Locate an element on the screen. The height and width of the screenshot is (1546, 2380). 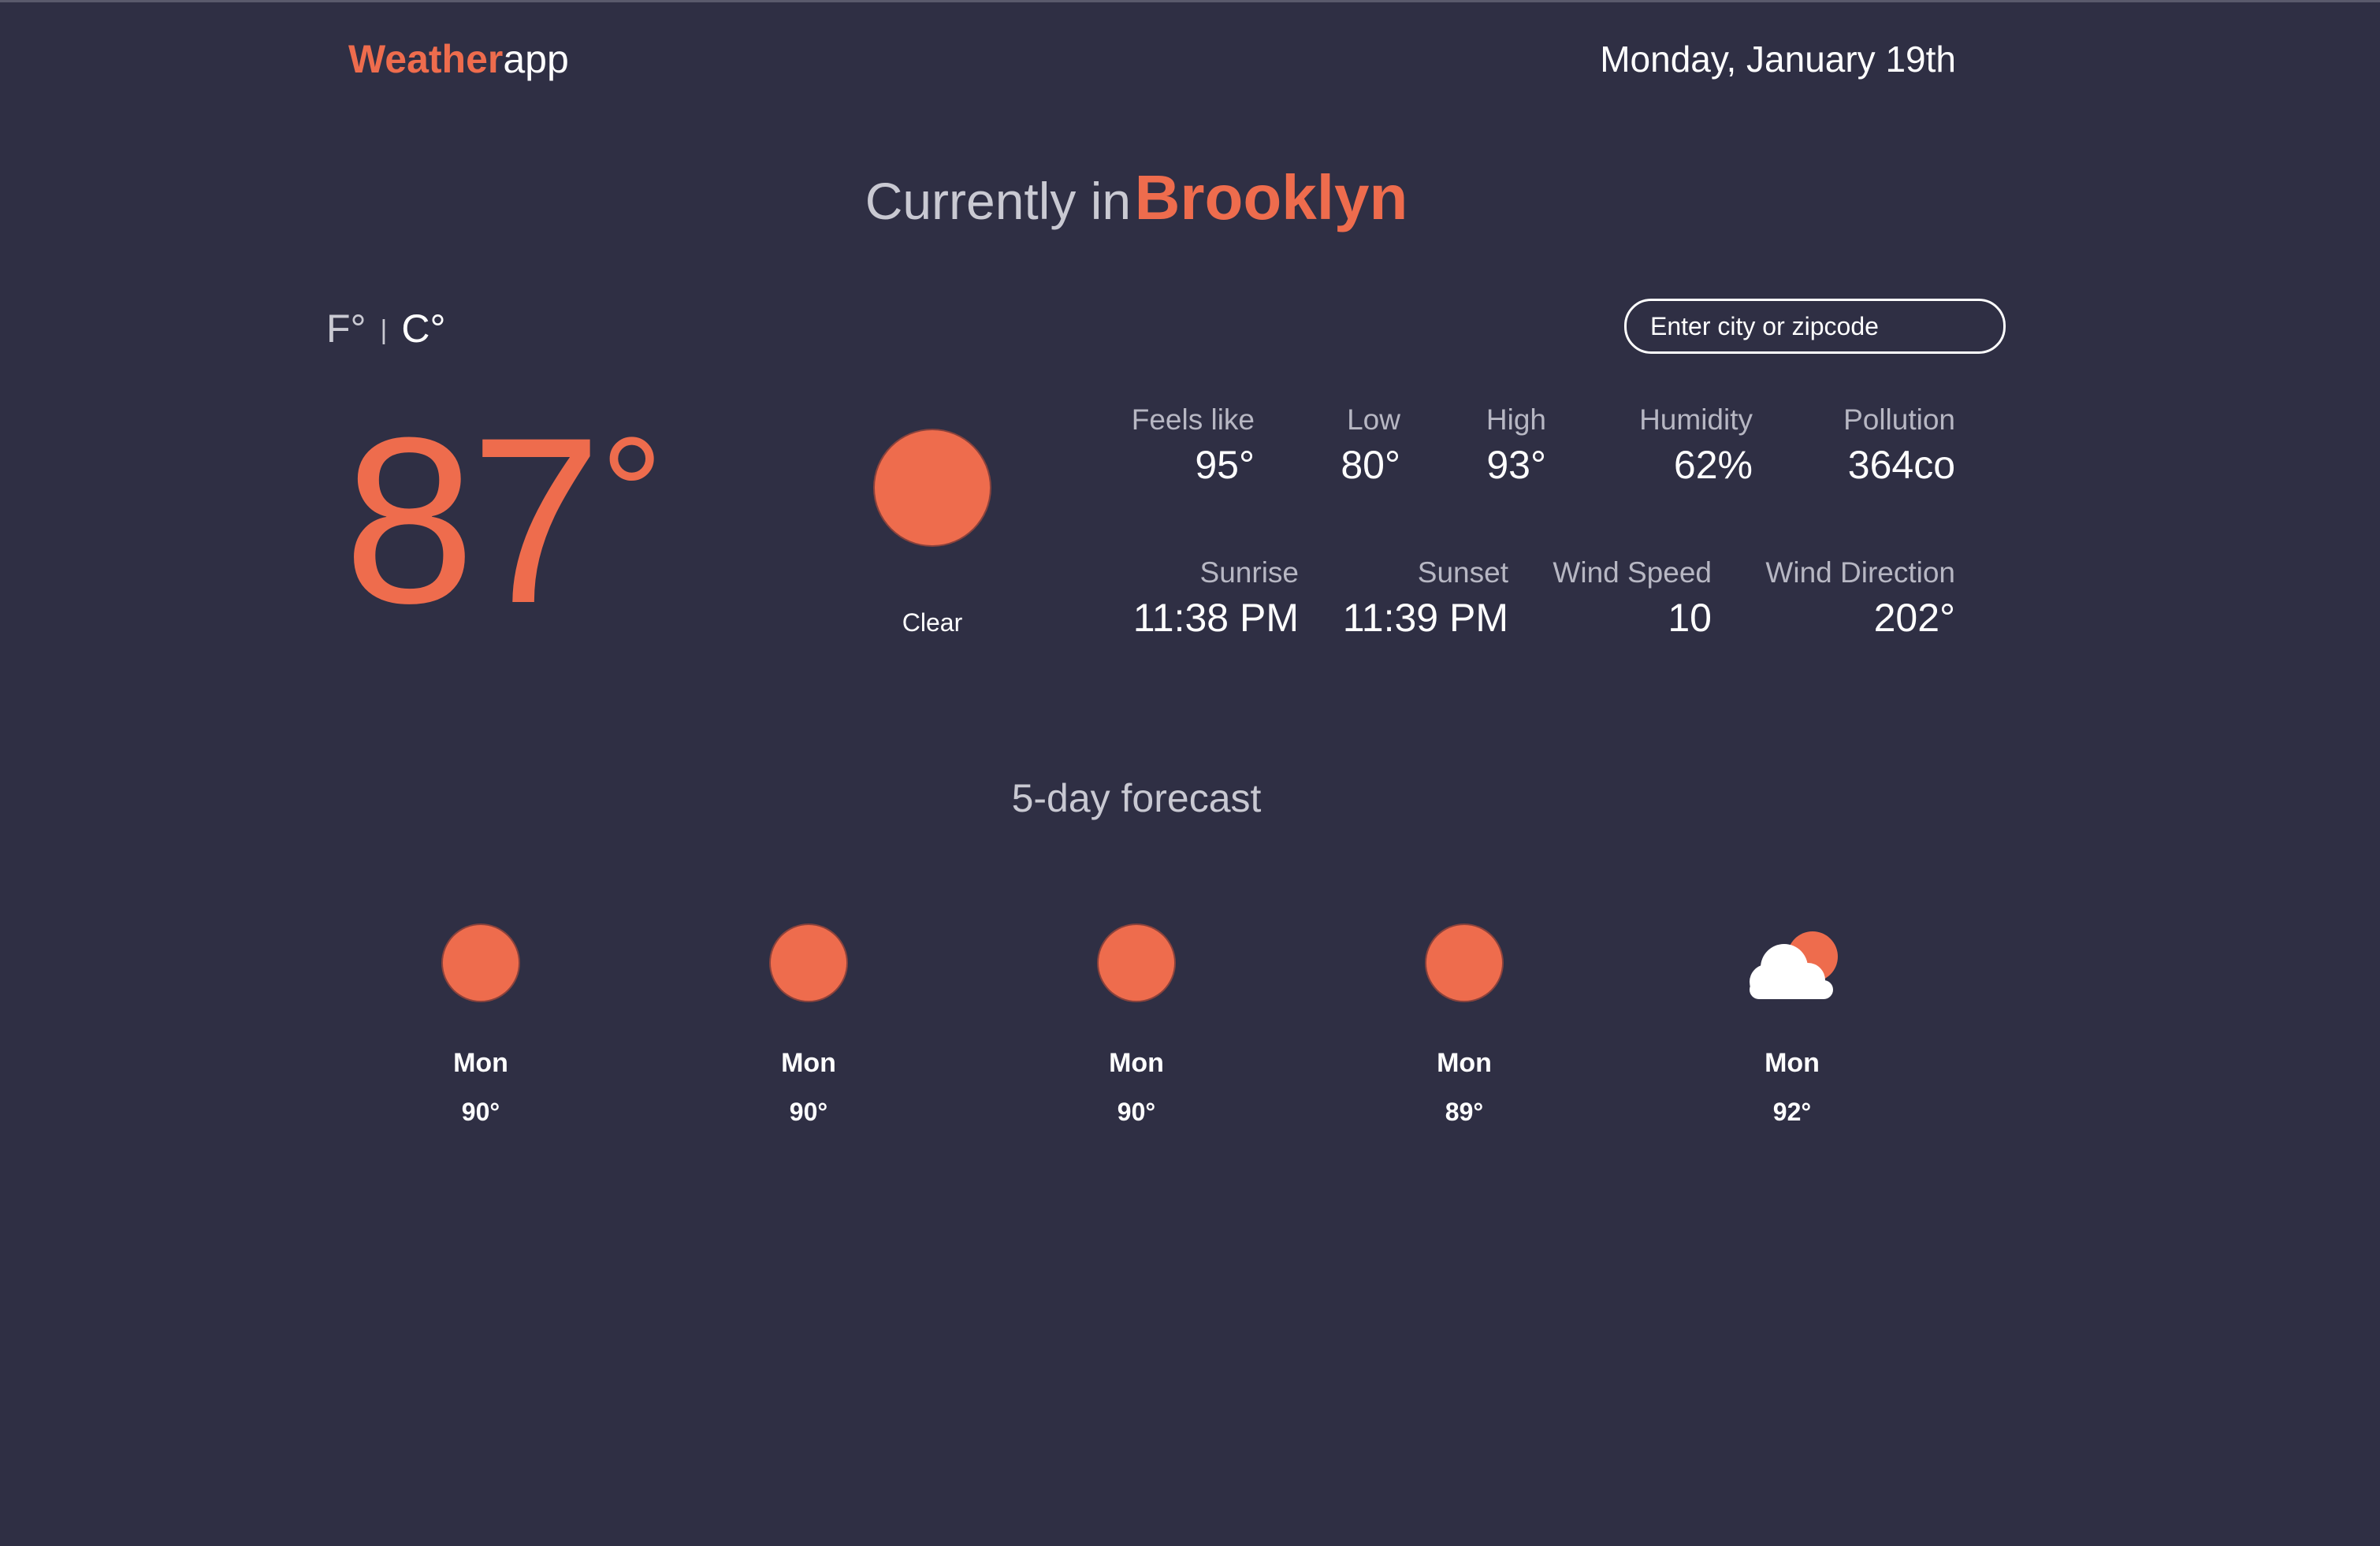
stat-pollution: Pollution 364co is located at coordinates (1899, 445).